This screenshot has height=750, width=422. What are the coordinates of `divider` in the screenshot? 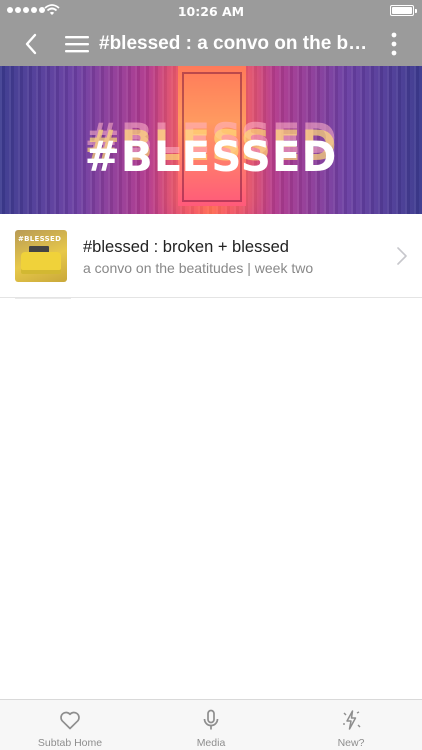 It's located at (43, 298).